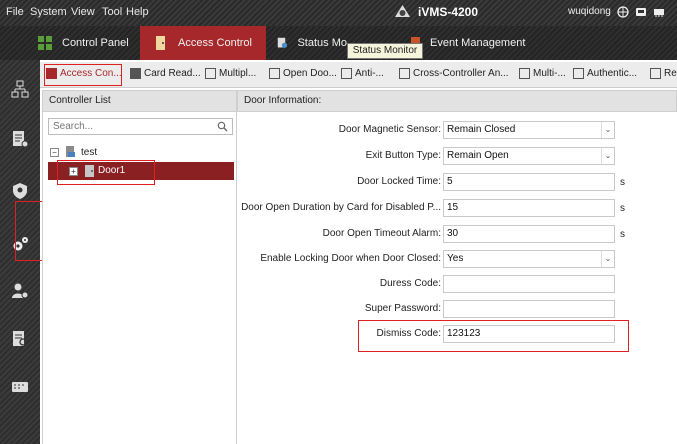  What do you see at coordinates (455, 258) in the screenshot?
I see `enable-locking-value: Yes` at bounding box center [455, 258].